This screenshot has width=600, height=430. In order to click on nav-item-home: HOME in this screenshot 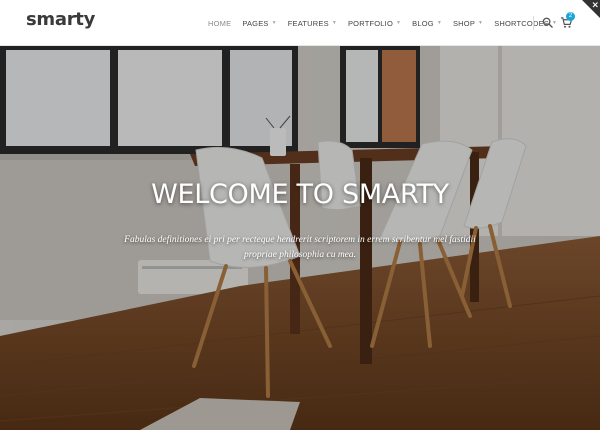, I will do `click(219, 23)`.